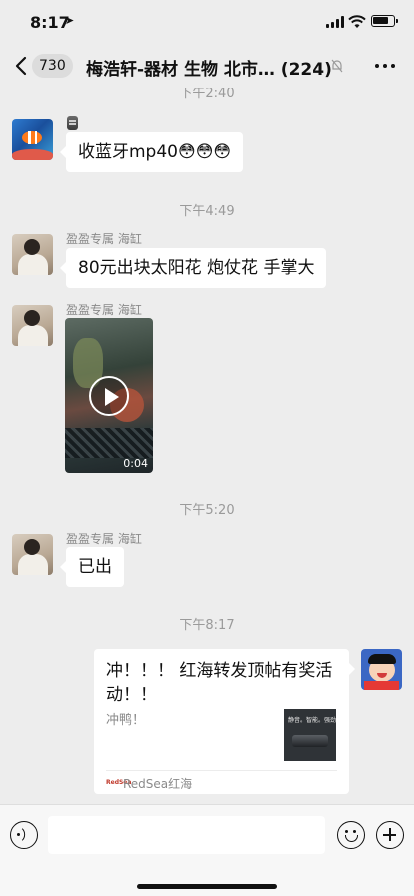 The height and width of the screenshot is (896, 414). Describe the element at coordinates (351, 835) in the screenshot. I see `emoji-icon` at that location.